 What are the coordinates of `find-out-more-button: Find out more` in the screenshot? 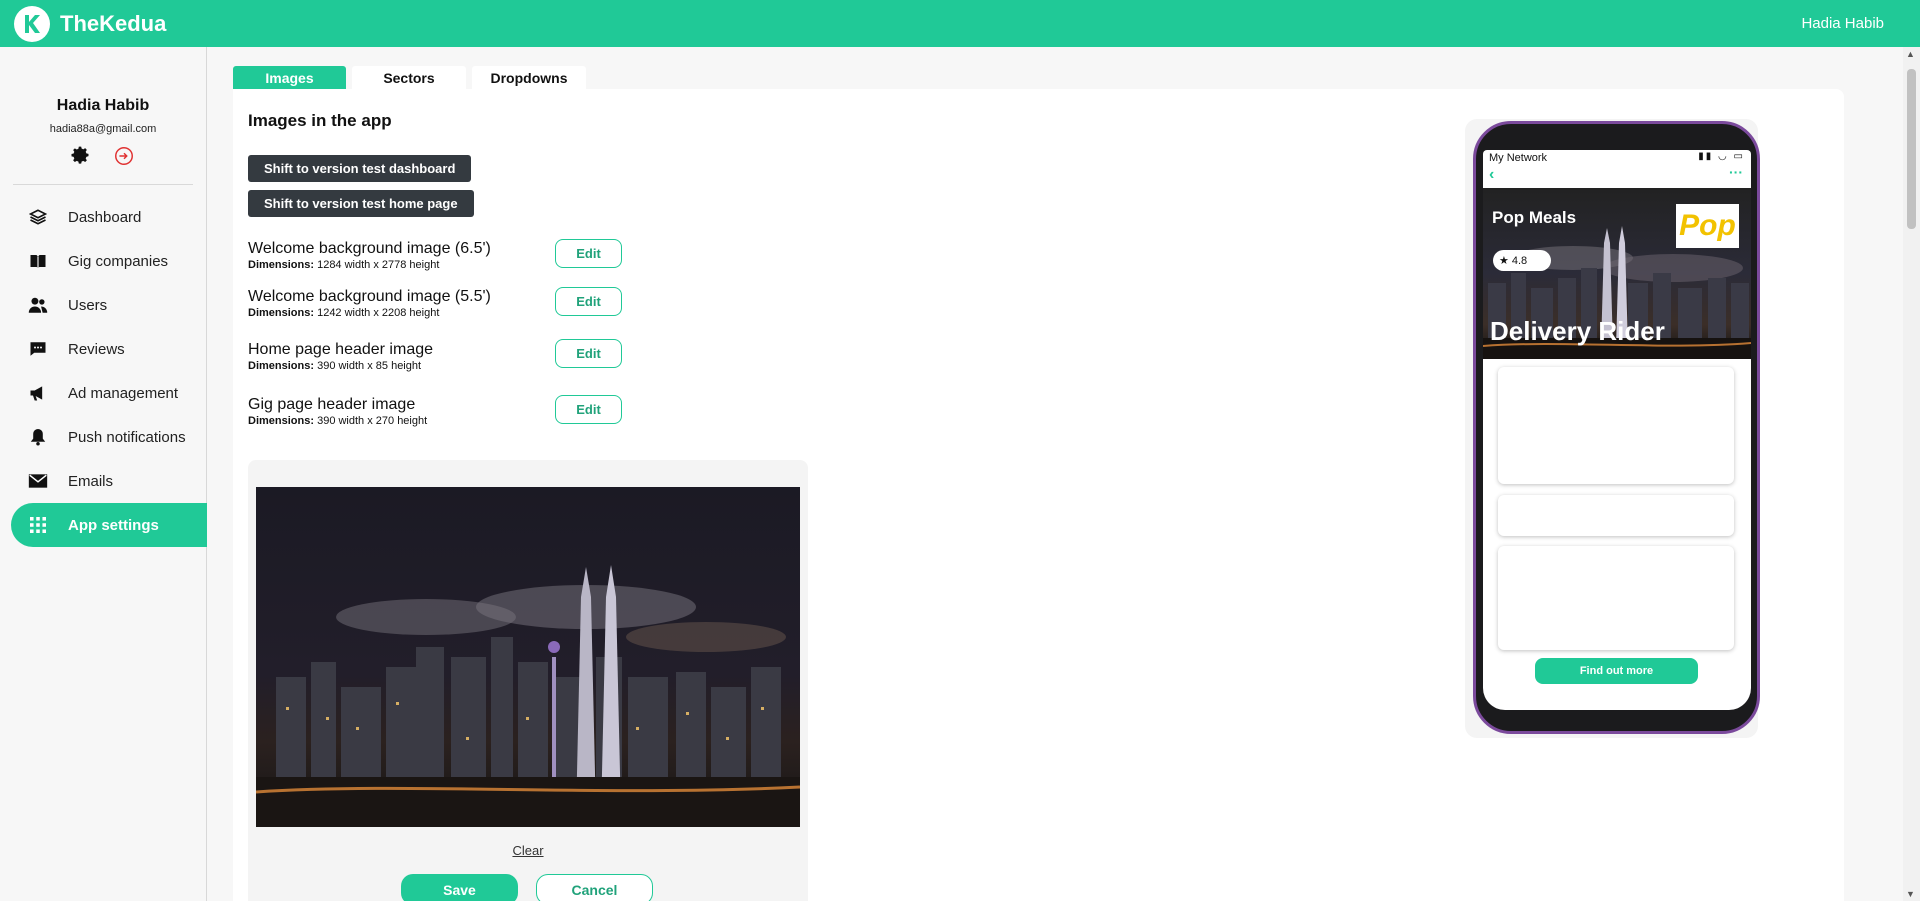 It's located at (1616, 671).